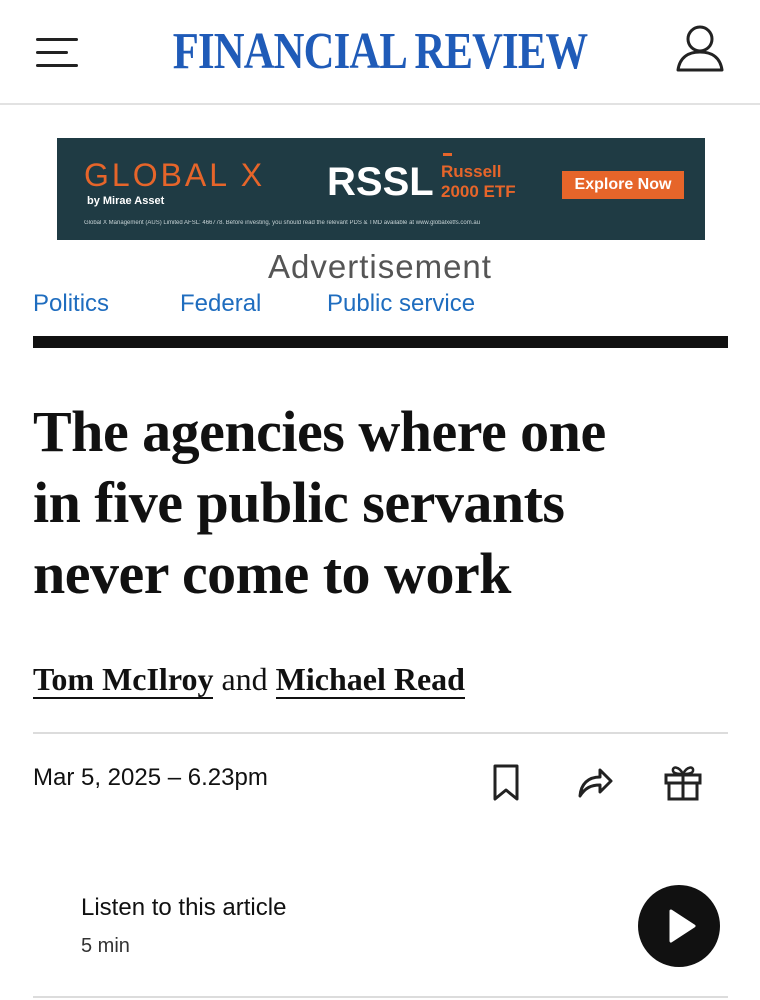 The height and width of the screenshot is (1000, 760). Describe the element at coordinates (623, 185) in the screenshot. I see `ad-explore-button: Explore Now` at that location.